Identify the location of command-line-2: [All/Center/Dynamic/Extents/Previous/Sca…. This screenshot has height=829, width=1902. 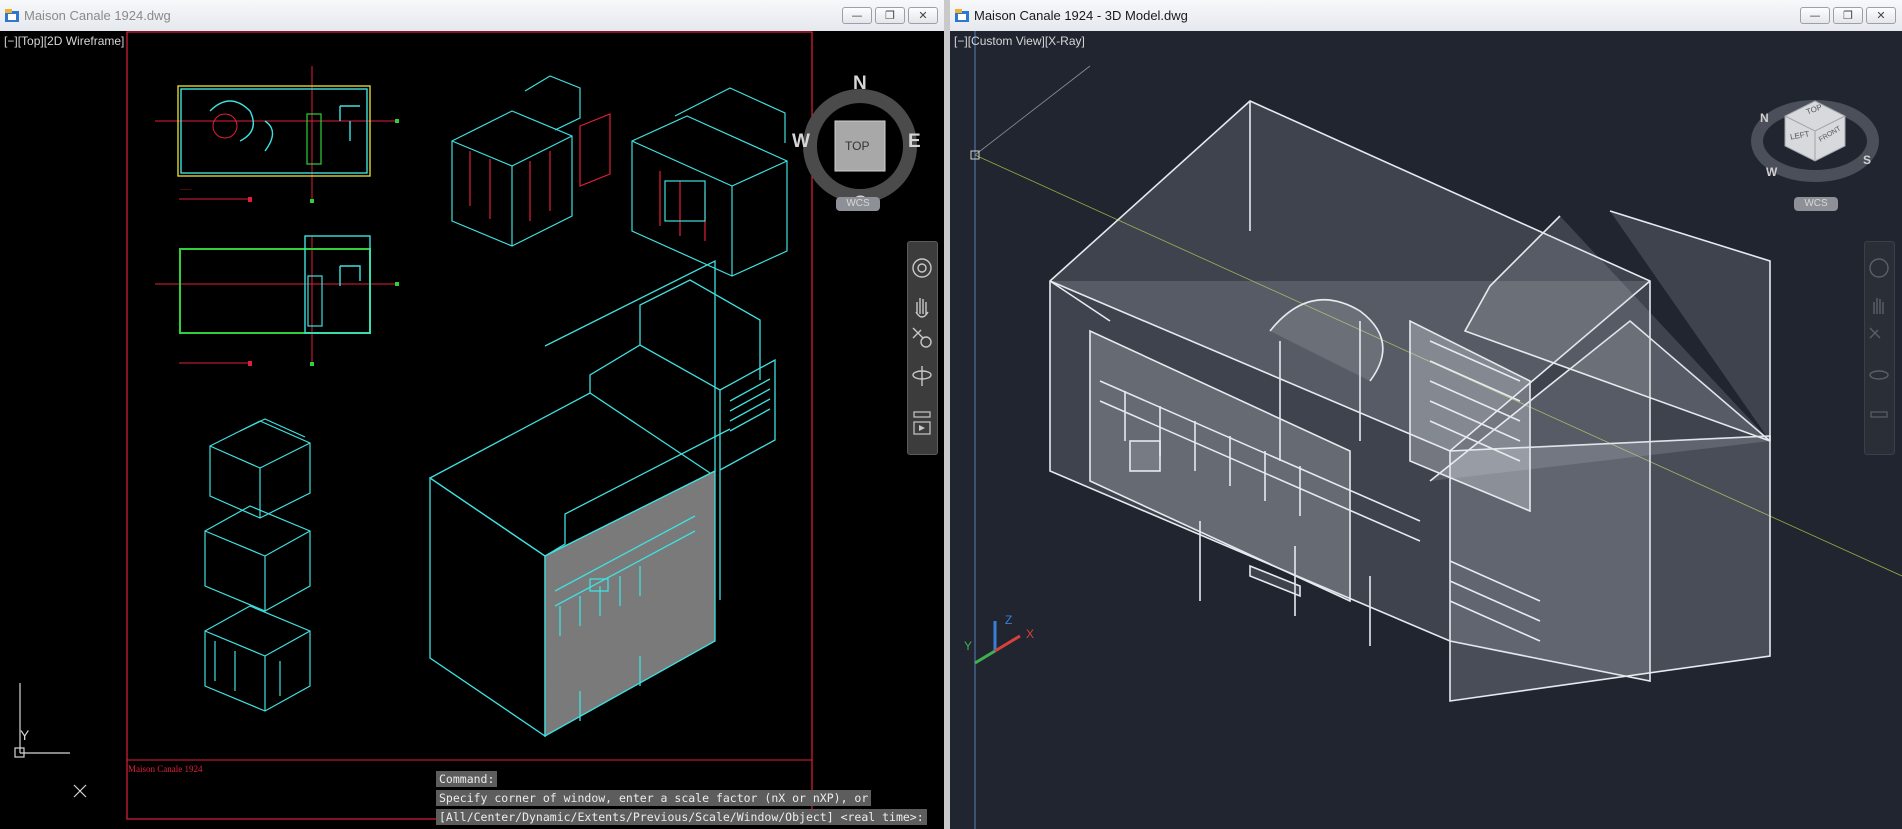
(681, 817).